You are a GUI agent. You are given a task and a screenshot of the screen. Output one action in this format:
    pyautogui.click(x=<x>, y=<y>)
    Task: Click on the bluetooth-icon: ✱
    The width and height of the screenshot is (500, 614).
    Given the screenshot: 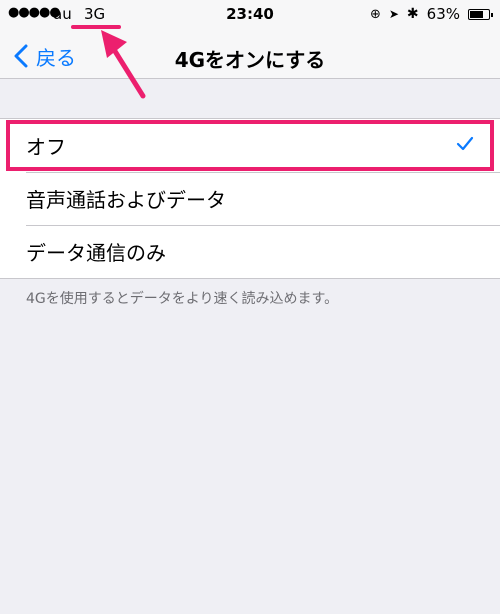 What is the action you would take?
    pyautogui.click(x=412, y=14)
    